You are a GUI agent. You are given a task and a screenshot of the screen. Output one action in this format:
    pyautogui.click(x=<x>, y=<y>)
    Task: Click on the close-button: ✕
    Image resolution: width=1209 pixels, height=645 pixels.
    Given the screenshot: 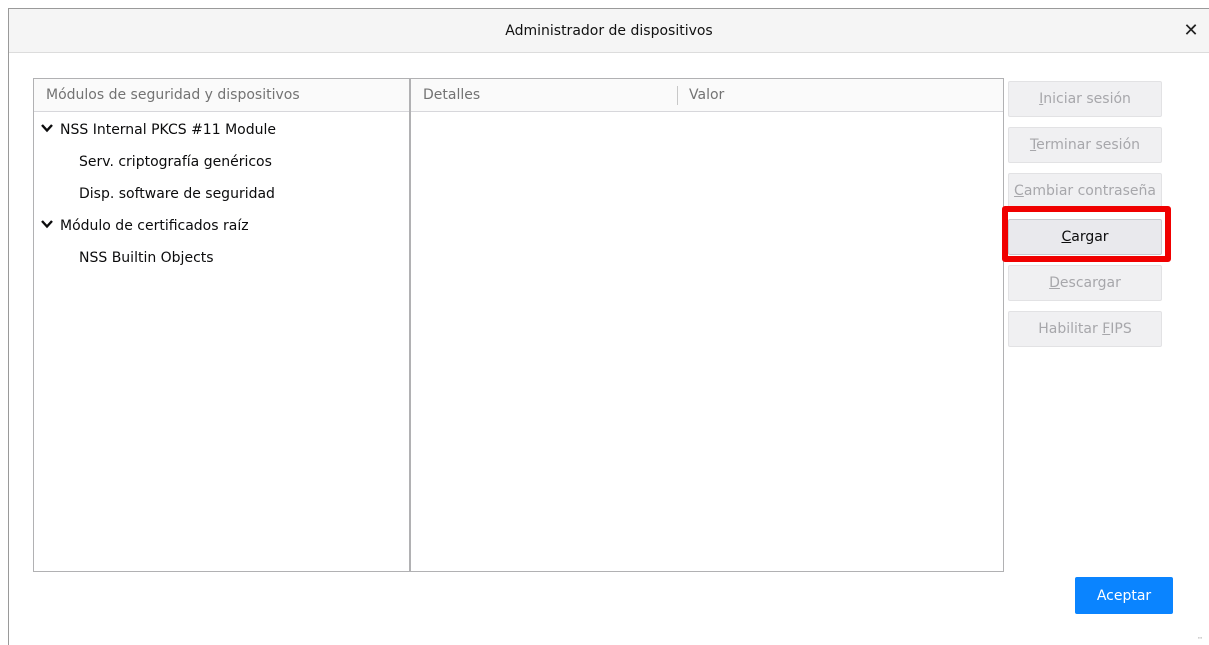 What is the action you would take?
    pyautogui.click(x=1191, y=31)
    